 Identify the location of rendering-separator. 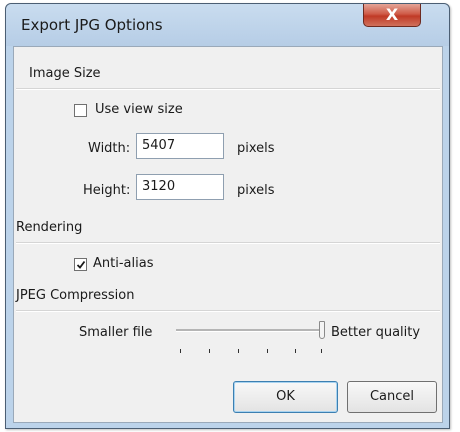
(228, 243).